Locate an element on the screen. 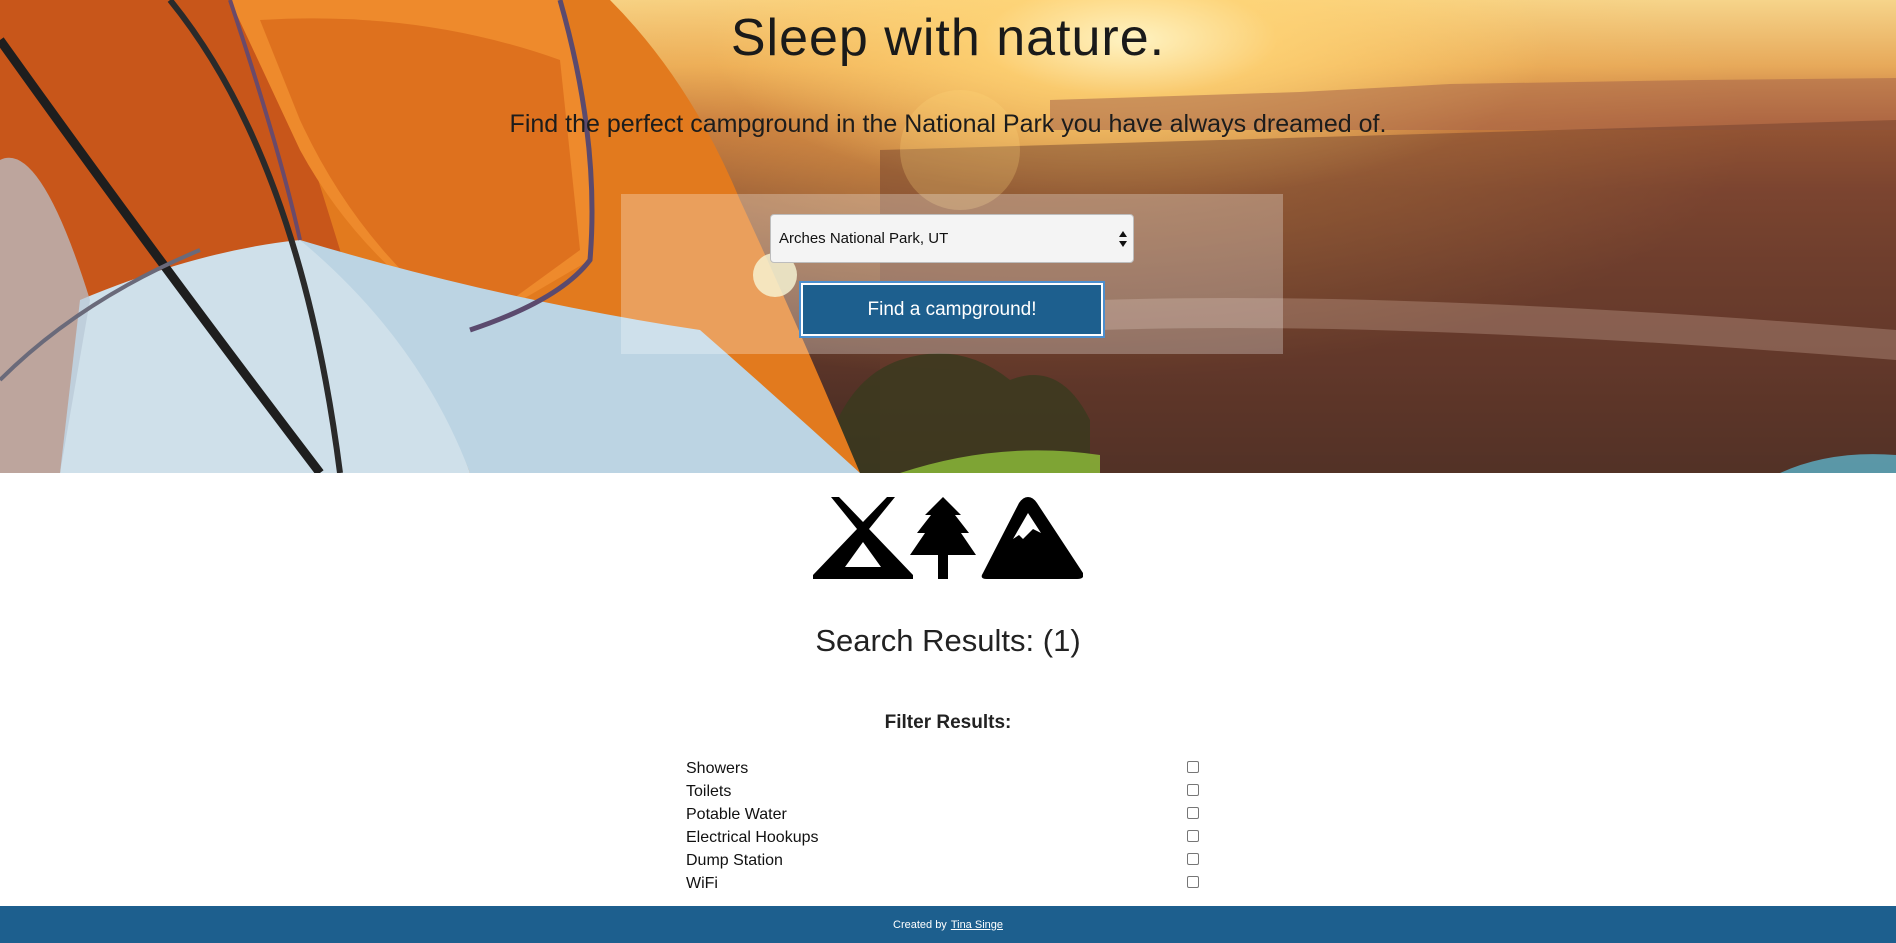 The height and width of the screenshot is (943, 1896). filter-checkbox-showers is located at coordinates (1193, 767).